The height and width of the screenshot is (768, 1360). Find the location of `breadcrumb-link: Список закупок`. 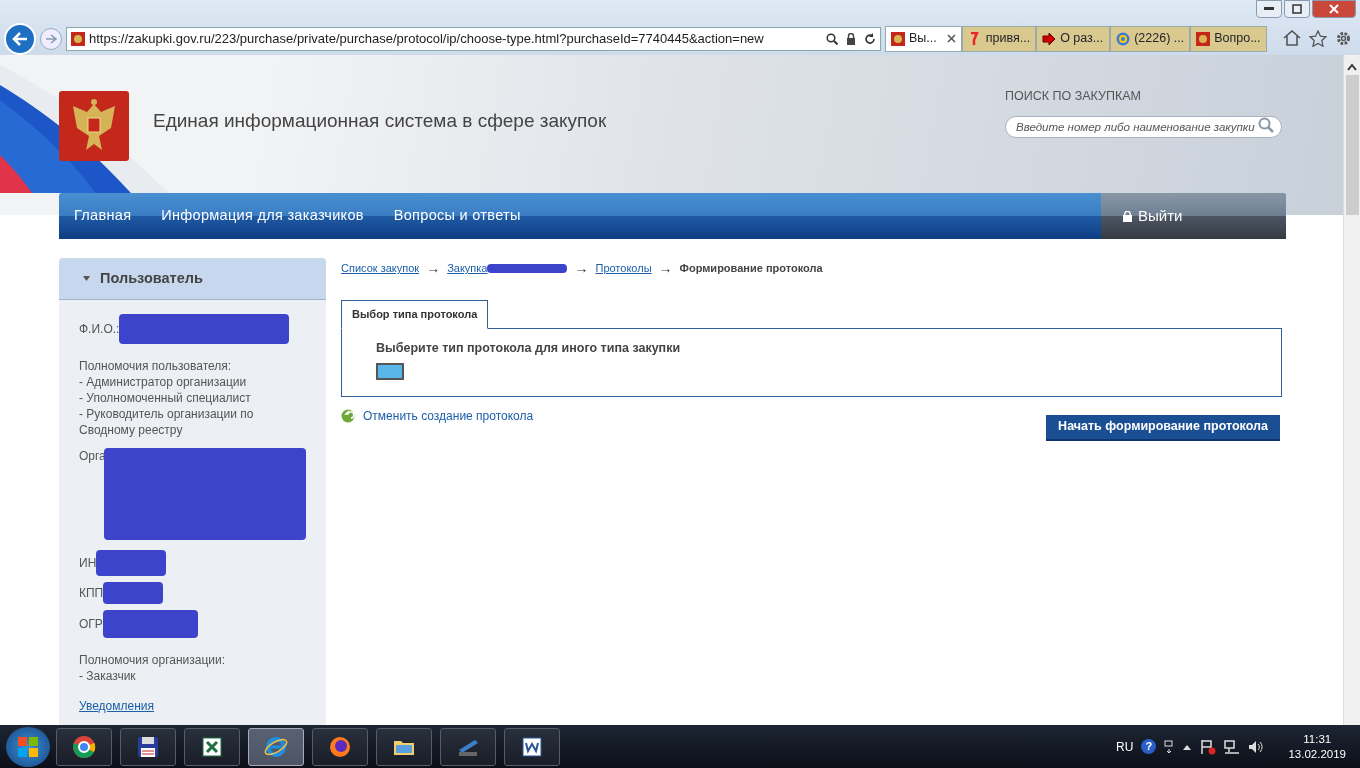

breadcrumb-link: Список закупок is located at coordinates (380, 268).